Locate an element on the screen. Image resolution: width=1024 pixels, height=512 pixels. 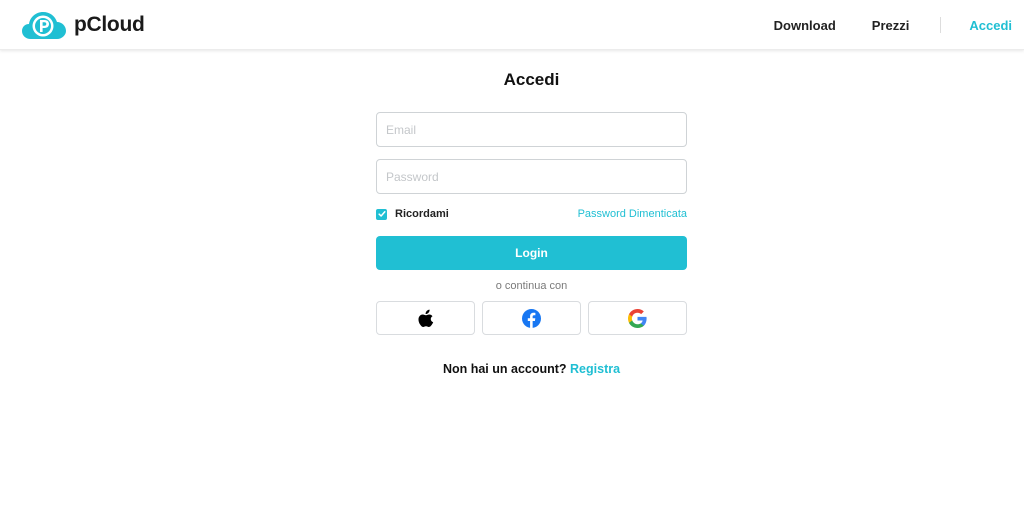
email-input is located at coordinates (531, 129).